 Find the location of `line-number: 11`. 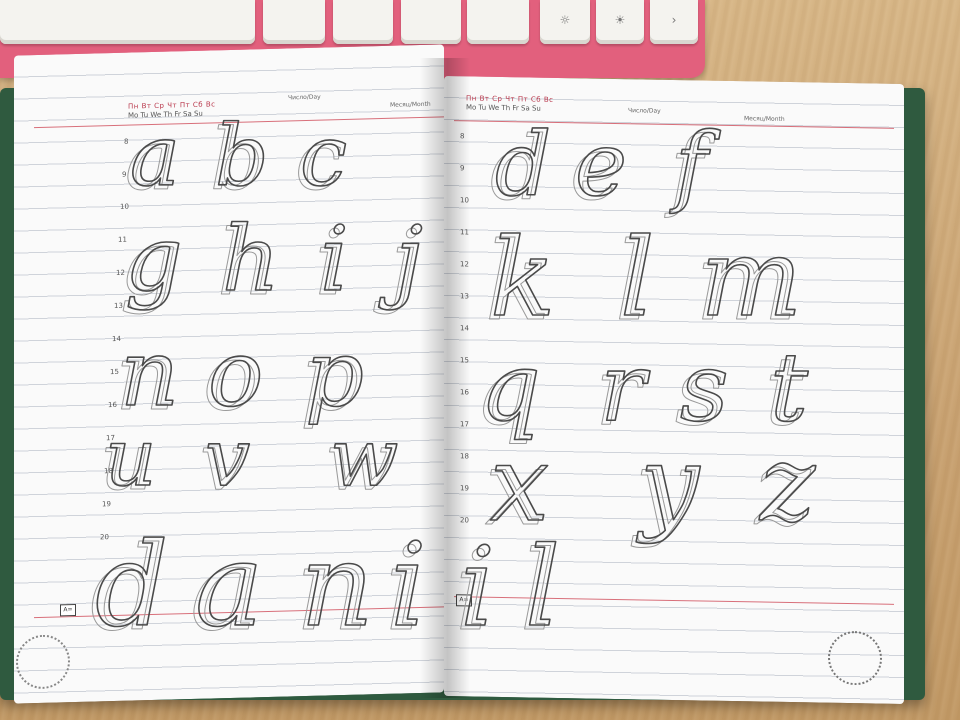

line-number: 11 is located at coordinates (122, 239).